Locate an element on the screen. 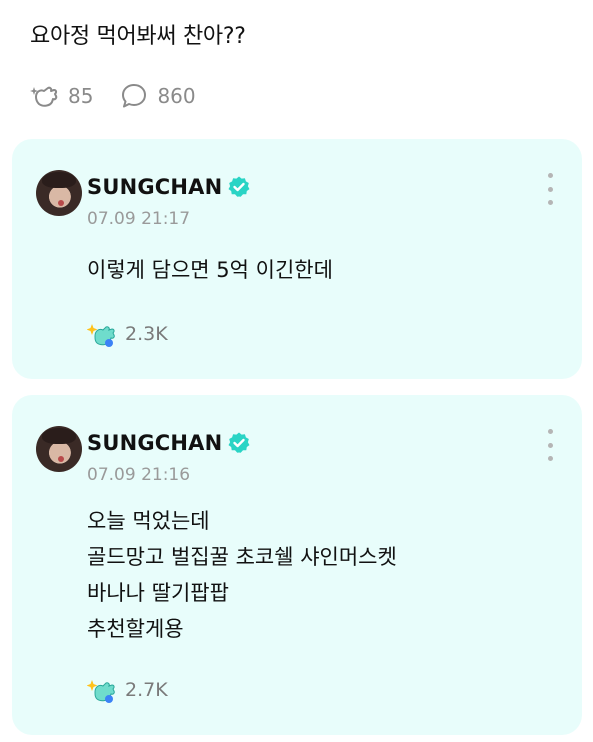  reply-line: 이렇게 담으면 5억 이긴한데 is located at coordinates (210, 270).